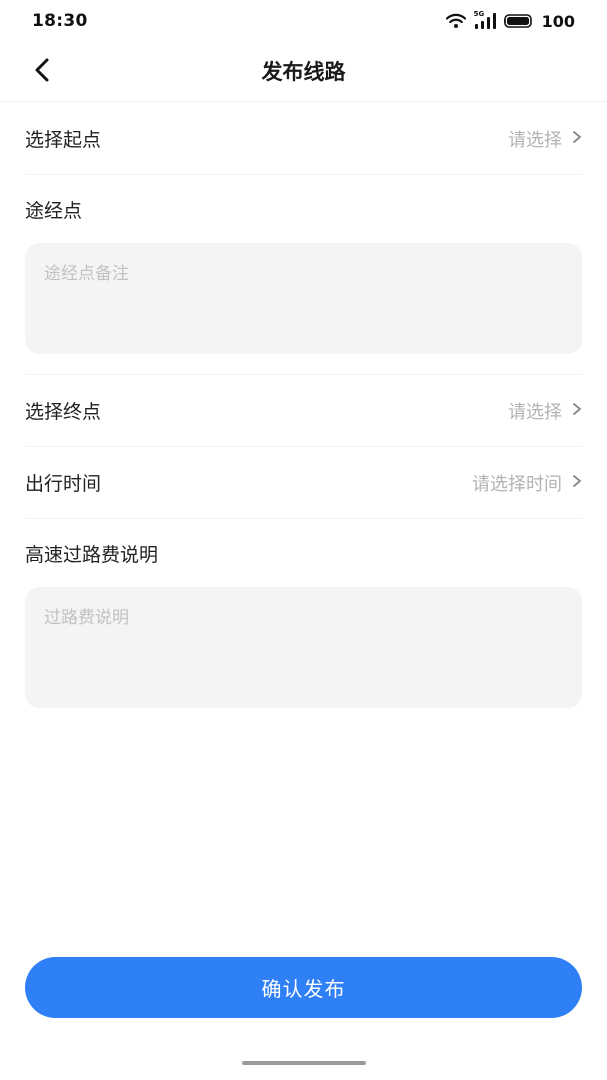  I want to click on battery-icon, so click(518, 21).